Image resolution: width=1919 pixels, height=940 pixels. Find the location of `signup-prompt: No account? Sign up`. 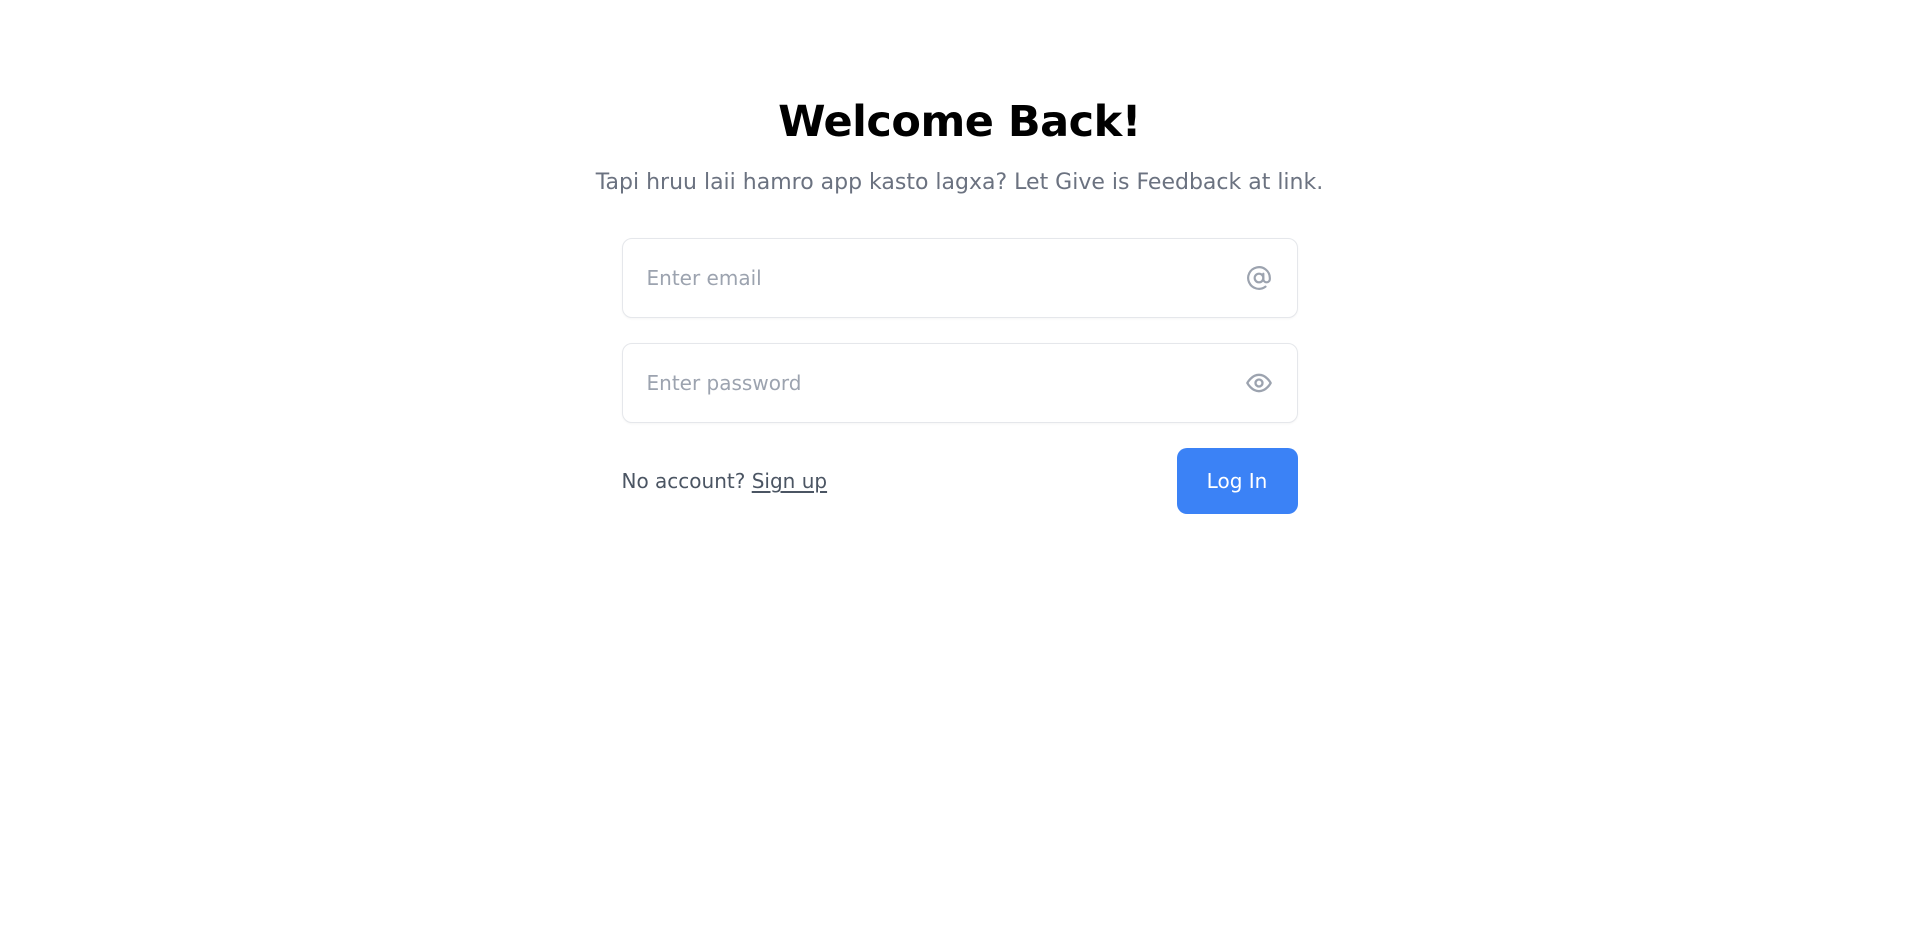

signup-prompt: No account? Sign up is located at coordinates (725, 481).